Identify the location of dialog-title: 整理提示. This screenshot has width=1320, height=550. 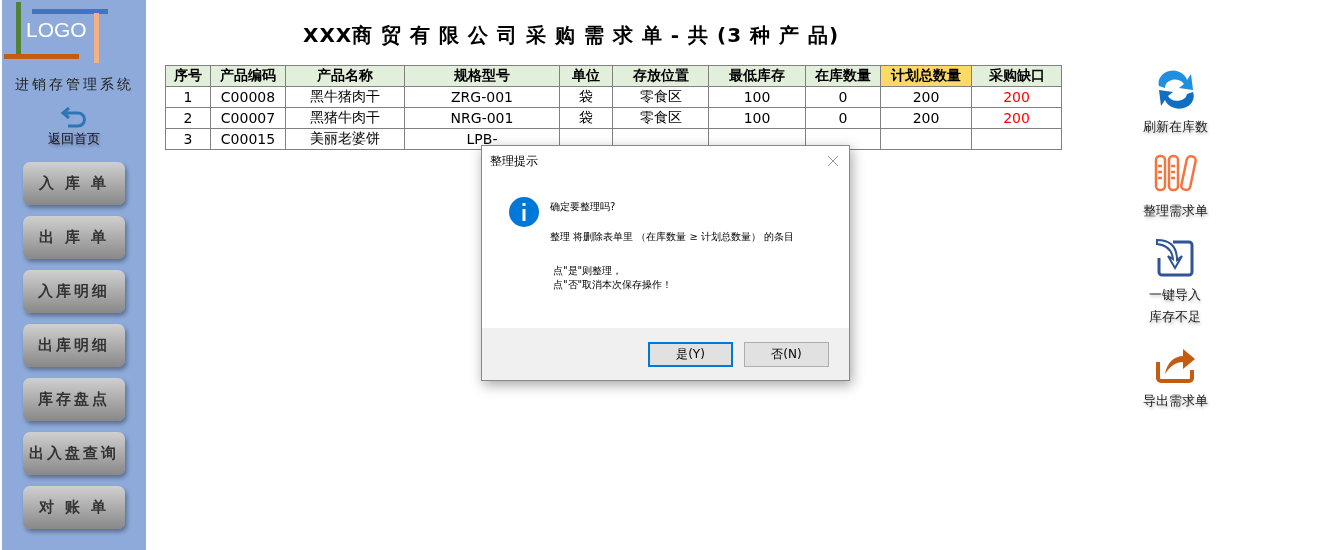
(514, 161).